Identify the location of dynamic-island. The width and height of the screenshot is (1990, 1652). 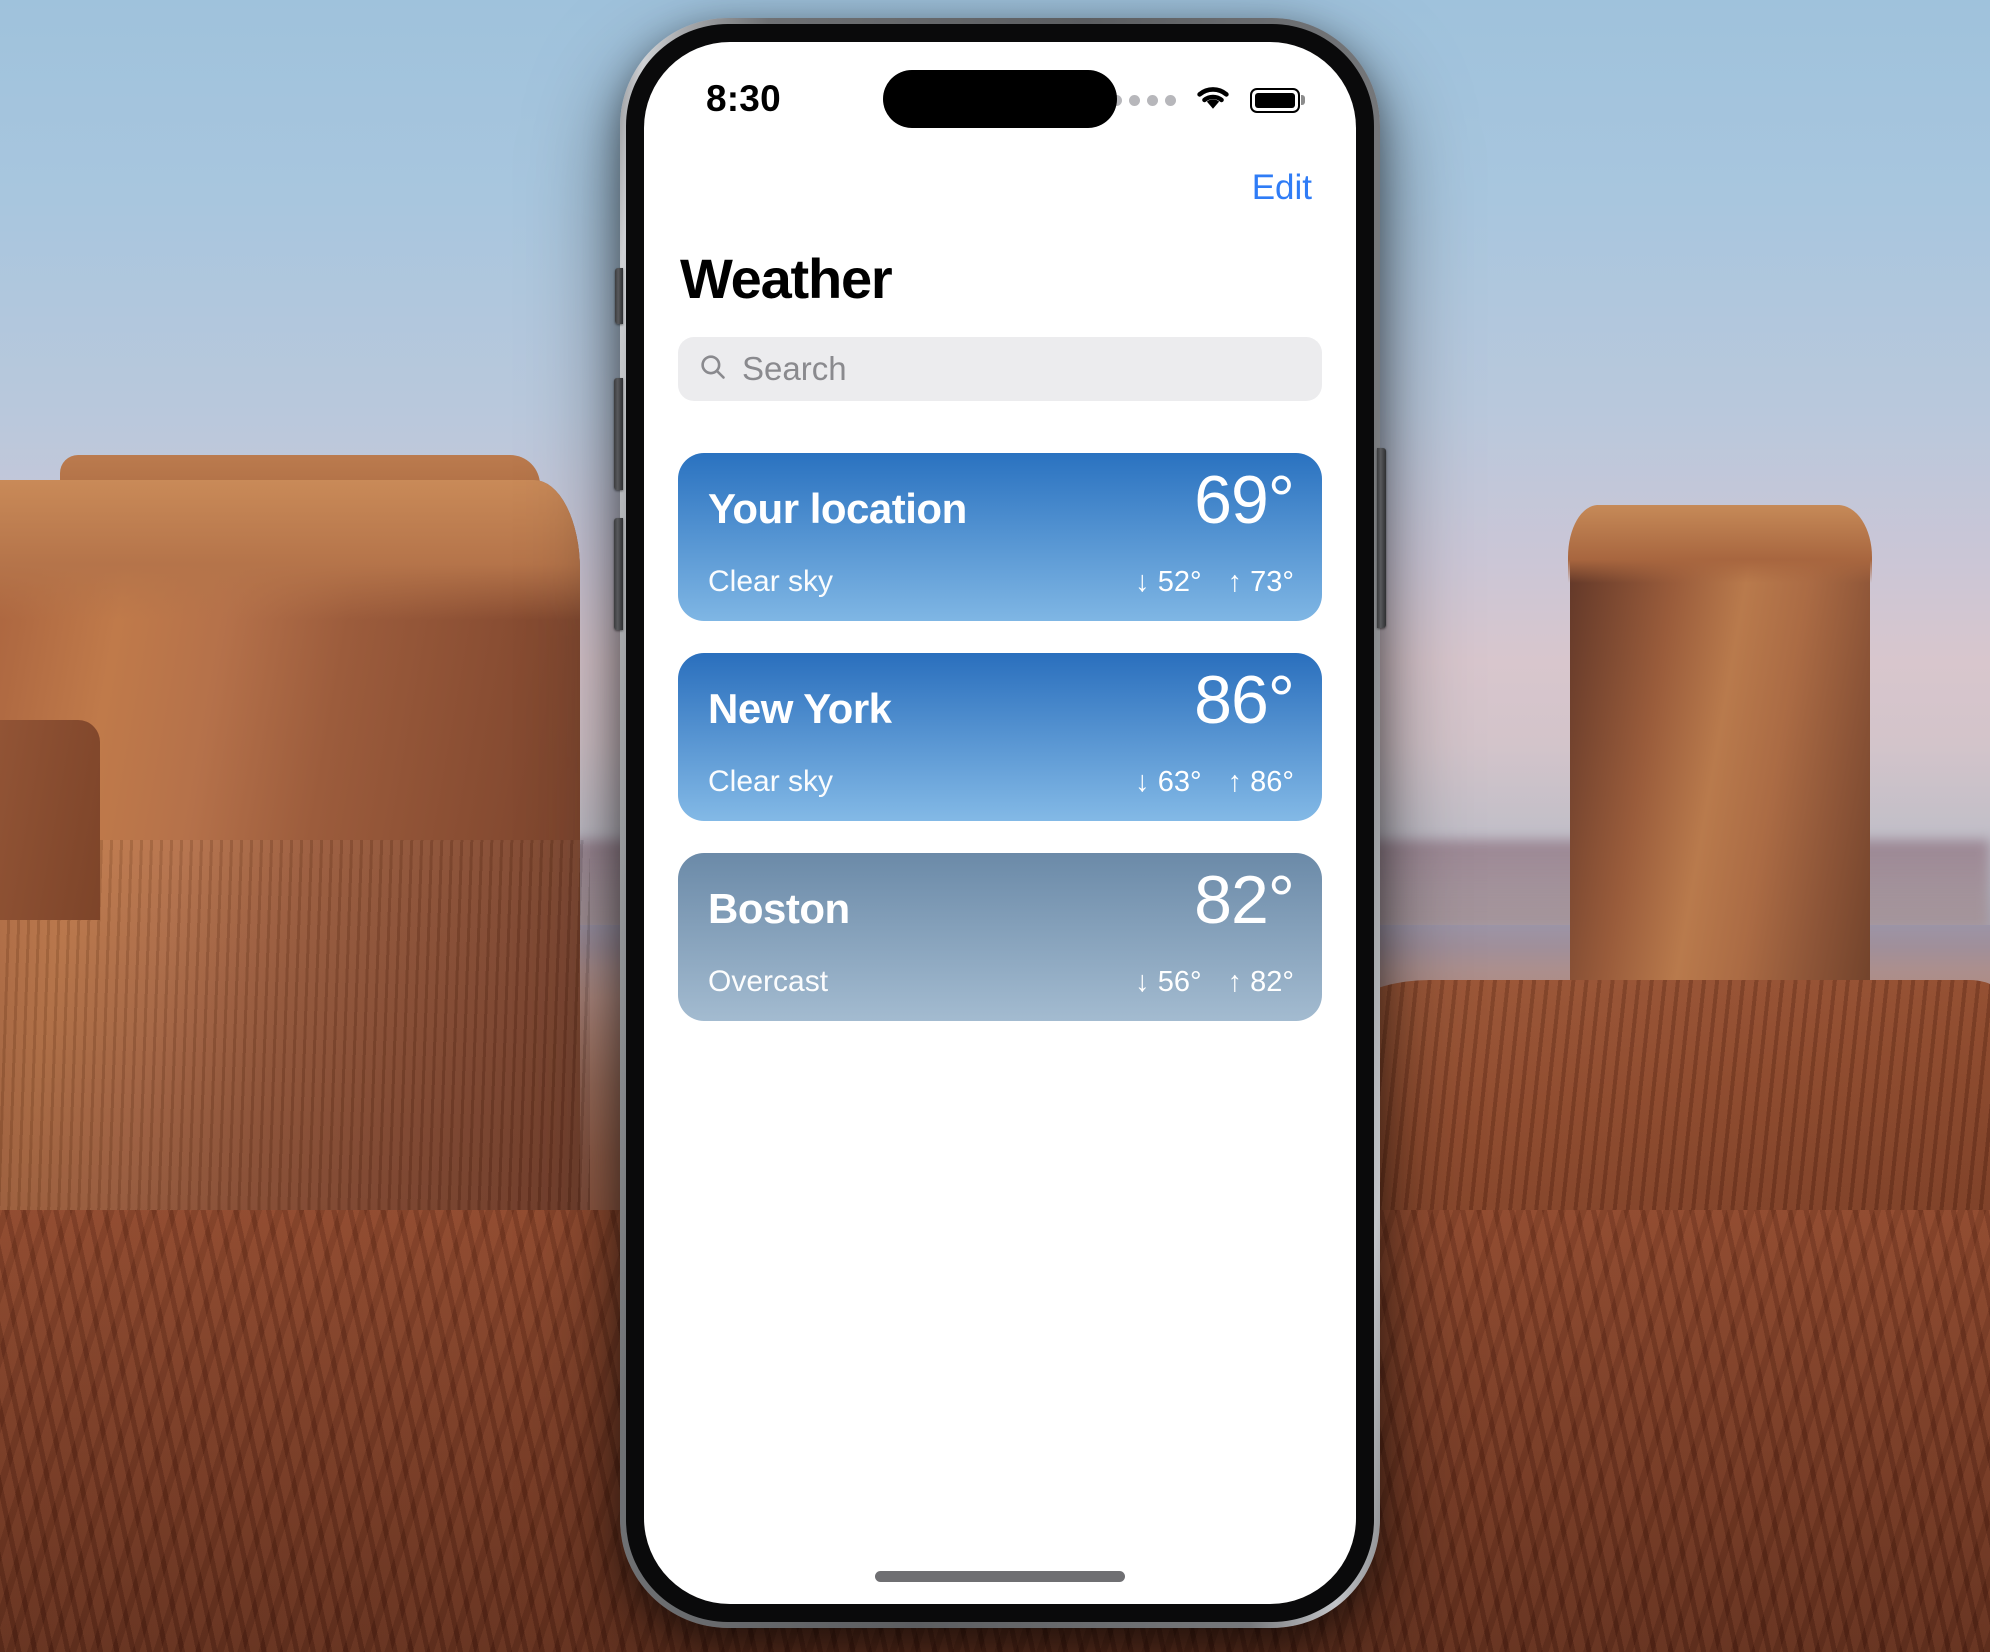
(1000, 99).